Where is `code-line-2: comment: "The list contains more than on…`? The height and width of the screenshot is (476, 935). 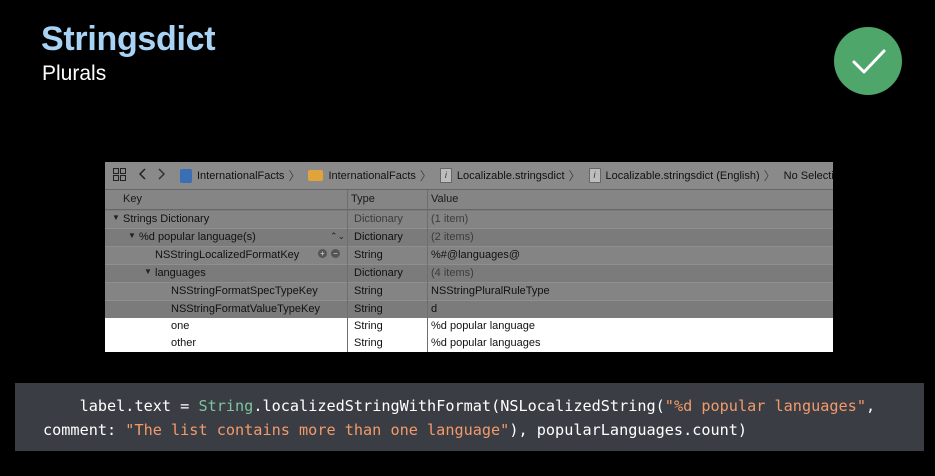
code-line-2: comment: "The list contains more than on… is located at coordinates (395, 430).